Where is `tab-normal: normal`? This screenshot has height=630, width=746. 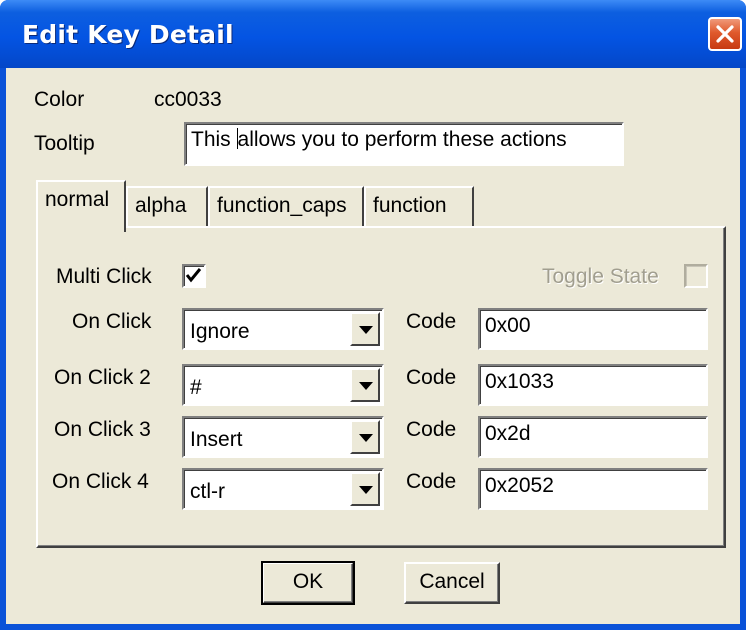 tab-normal: normal is located at coordinates (81, 206).